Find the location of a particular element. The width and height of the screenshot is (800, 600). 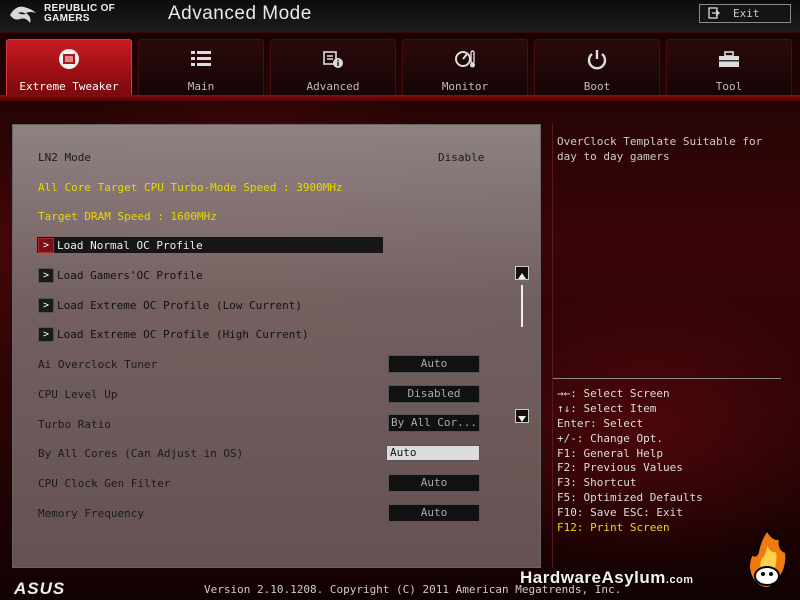

asus-logo: ASUS is located at coordinates (40, 588).